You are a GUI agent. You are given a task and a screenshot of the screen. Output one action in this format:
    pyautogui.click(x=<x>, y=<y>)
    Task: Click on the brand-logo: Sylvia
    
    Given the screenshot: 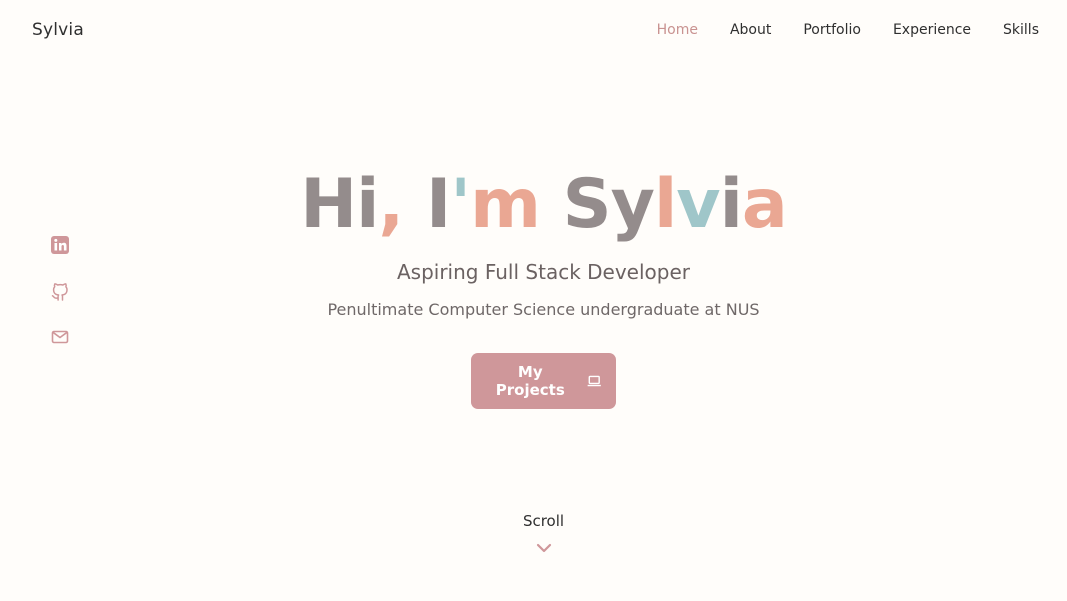 What is the action you would take?
    pyautogui.click(x=58, y=30)
    